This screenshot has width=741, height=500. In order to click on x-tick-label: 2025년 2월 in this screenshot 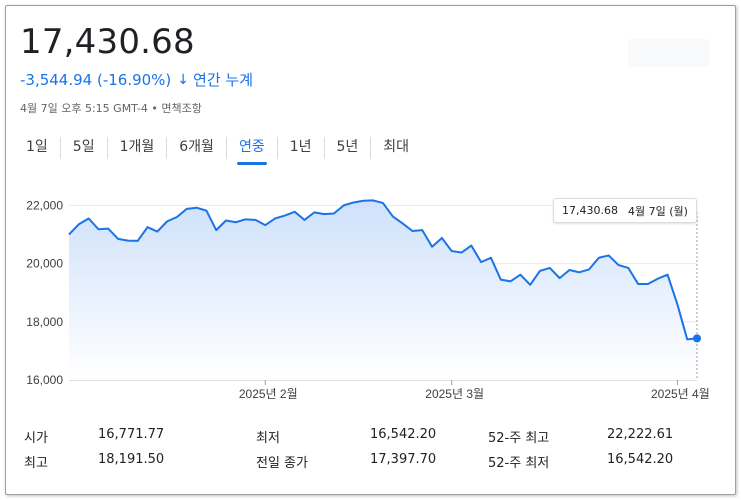, I will do `click(268, 394)`.